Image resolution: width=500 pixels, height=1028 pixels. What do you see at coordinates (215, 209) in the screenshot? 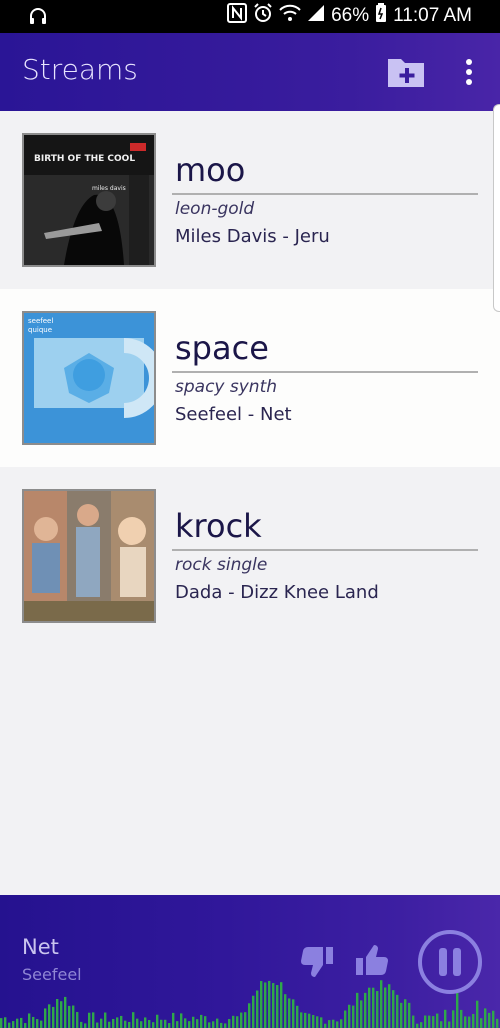
I see `stream-tag: leon-gold` at bounding box center [215, 209].